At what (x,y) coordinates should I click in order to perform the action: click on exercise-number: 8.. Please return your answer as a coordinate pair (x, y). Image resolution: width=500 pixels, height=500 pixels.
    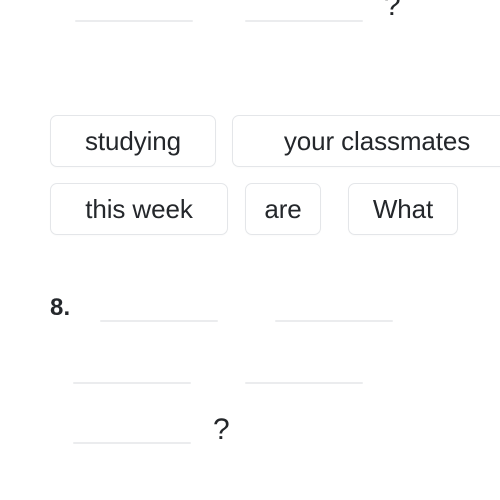
    Looking at the image, I should click on (60, 307).